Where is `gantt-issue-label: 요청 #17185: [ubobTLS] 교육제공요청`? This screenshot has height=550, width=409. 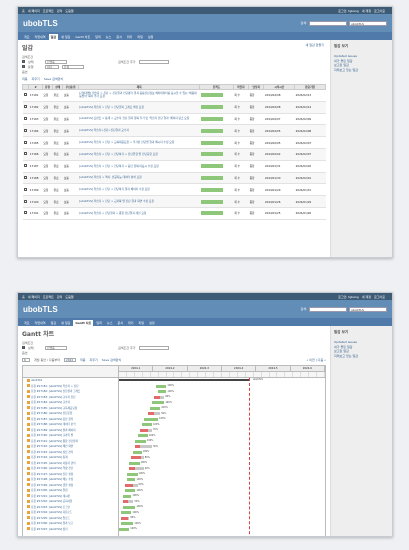
gantt-issue-label: 요청 #17185: [ubobTLS] 교육제공요청 is located at coordinates (54, 408).